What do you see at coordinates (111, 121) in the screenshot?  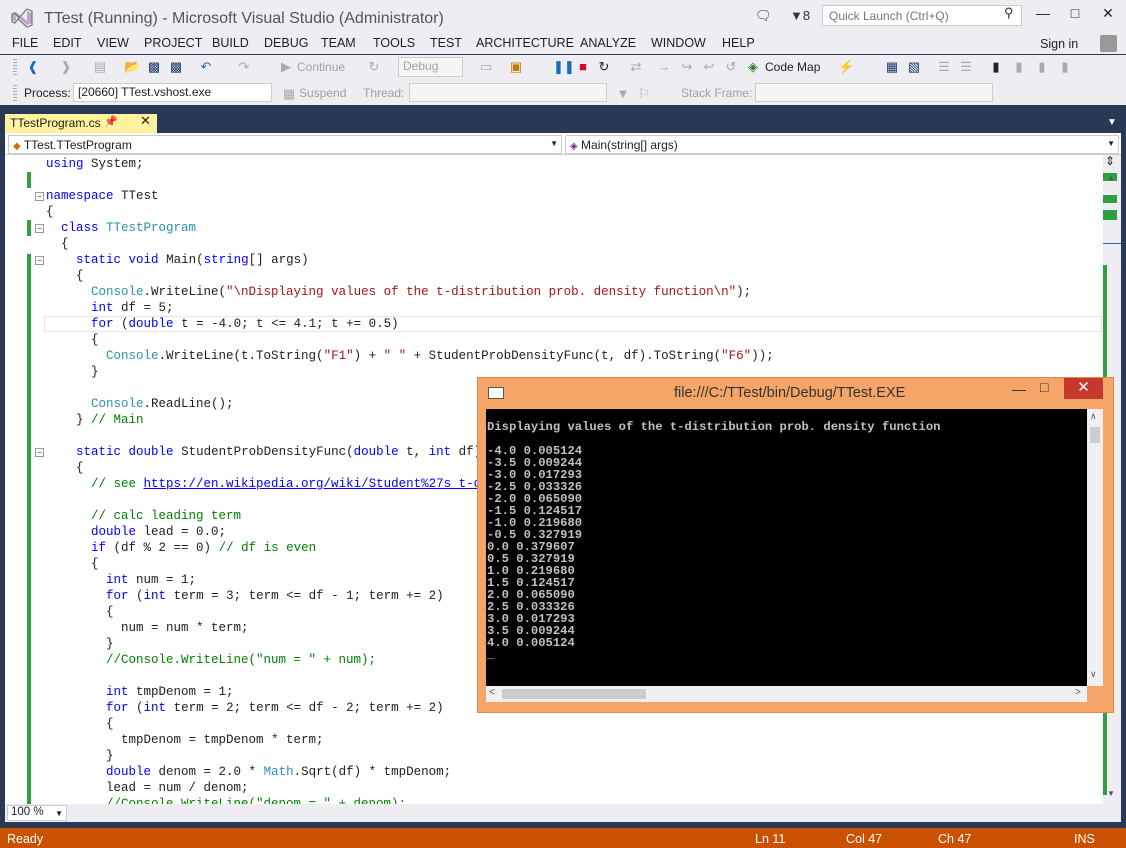 I see `pin-icon: 📌` at bounding box center [111, 121].